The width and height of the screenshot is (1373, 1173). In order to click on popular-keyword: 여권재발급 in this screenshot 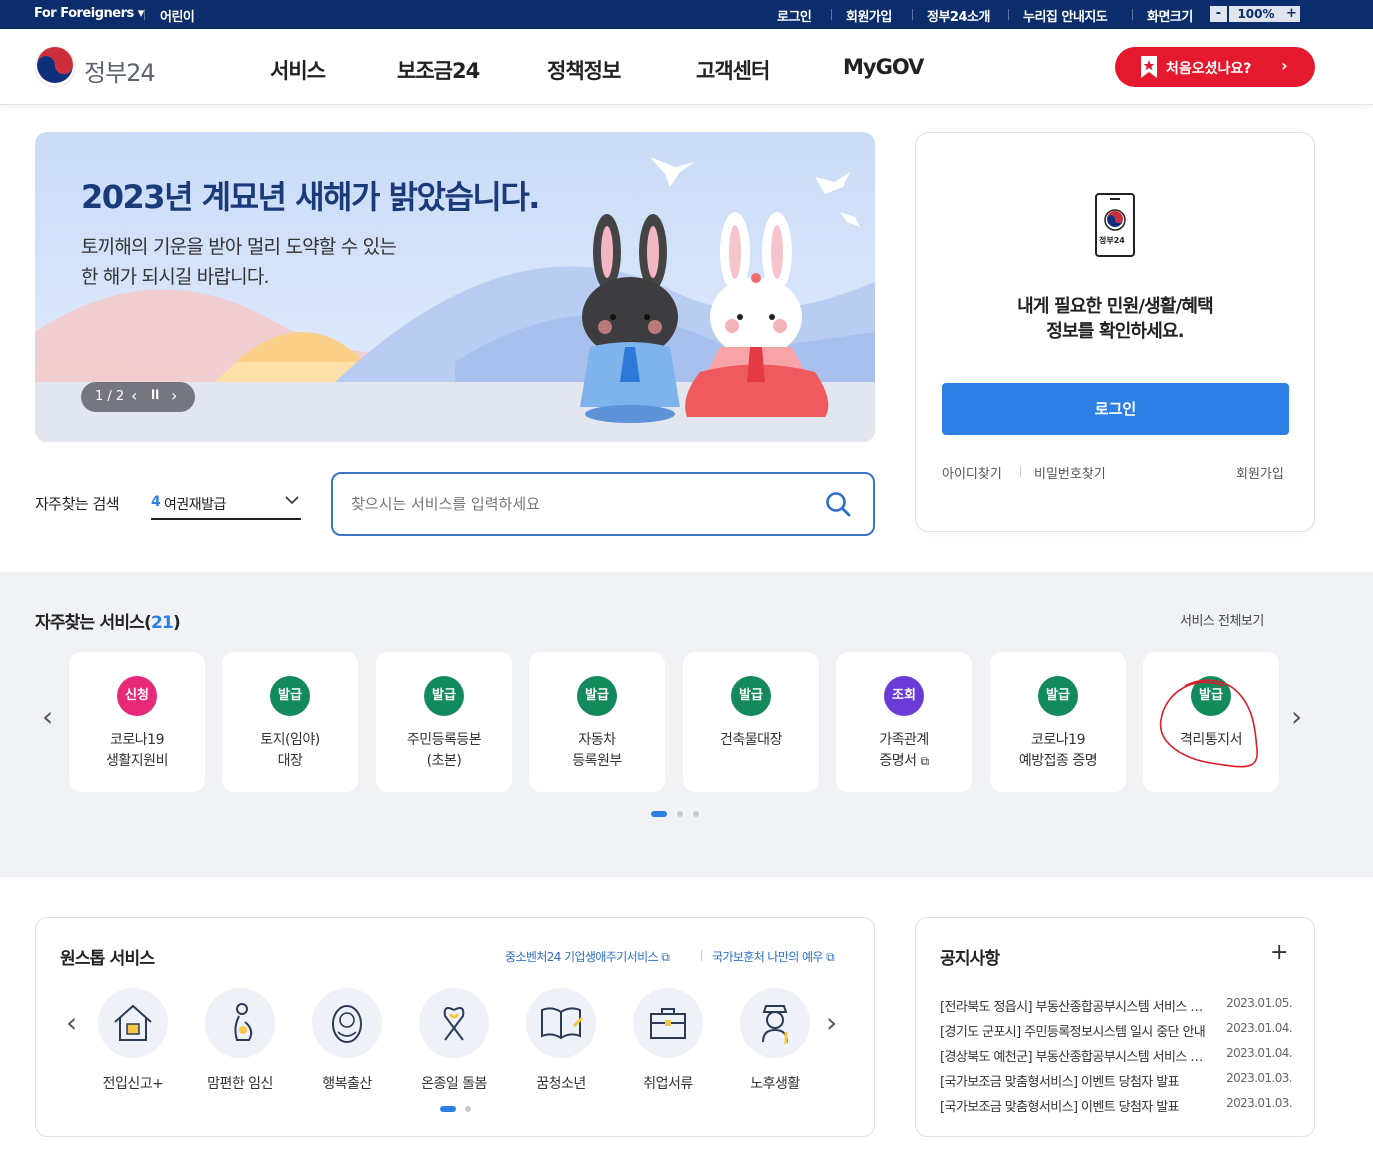, I will do `click(195, 505)`.